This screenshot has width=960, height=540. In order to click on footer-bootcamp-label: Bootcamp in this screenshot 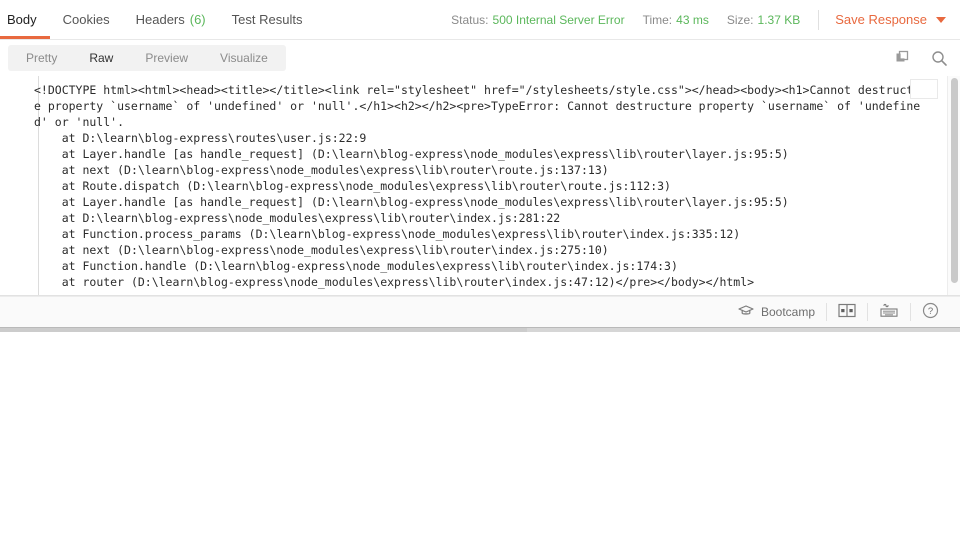, I will do `click(787, 312)`.